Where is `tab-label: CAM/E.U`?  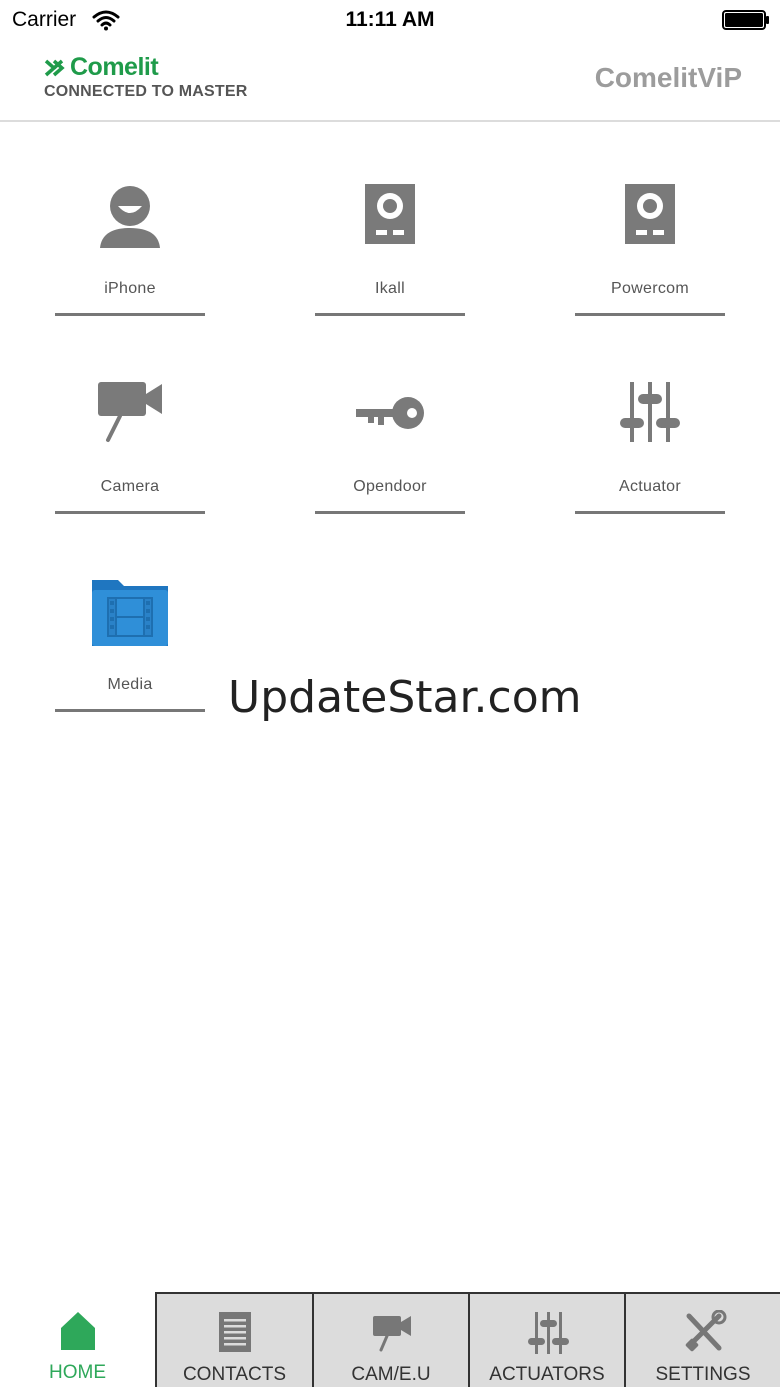
tab-label: CAM/E.U is located at coordinates (391, 1374).